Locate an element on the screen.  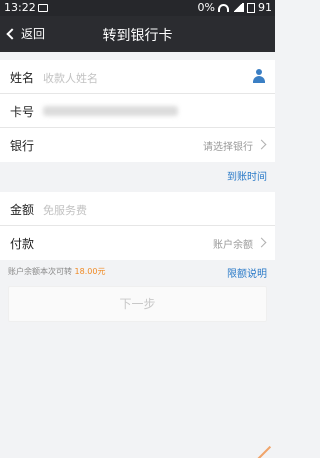
bank-select: 请选择银行 is located at coordinates (228, 145).